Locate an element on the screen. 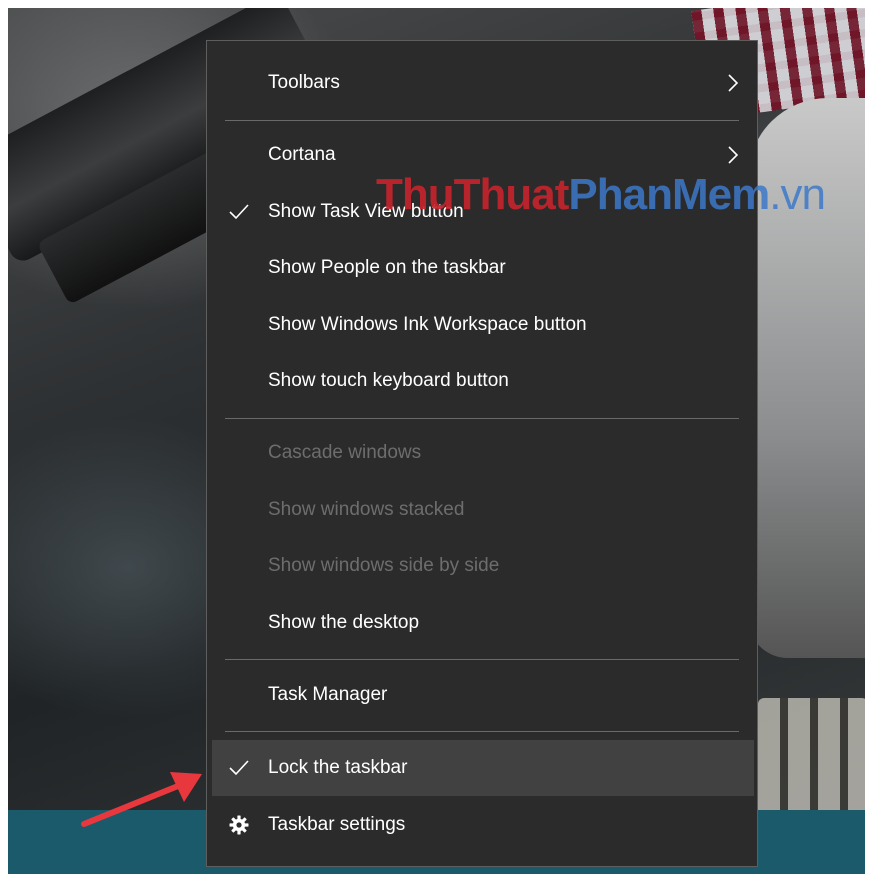  wallpaper-shells is located at coordinates (811, 758).